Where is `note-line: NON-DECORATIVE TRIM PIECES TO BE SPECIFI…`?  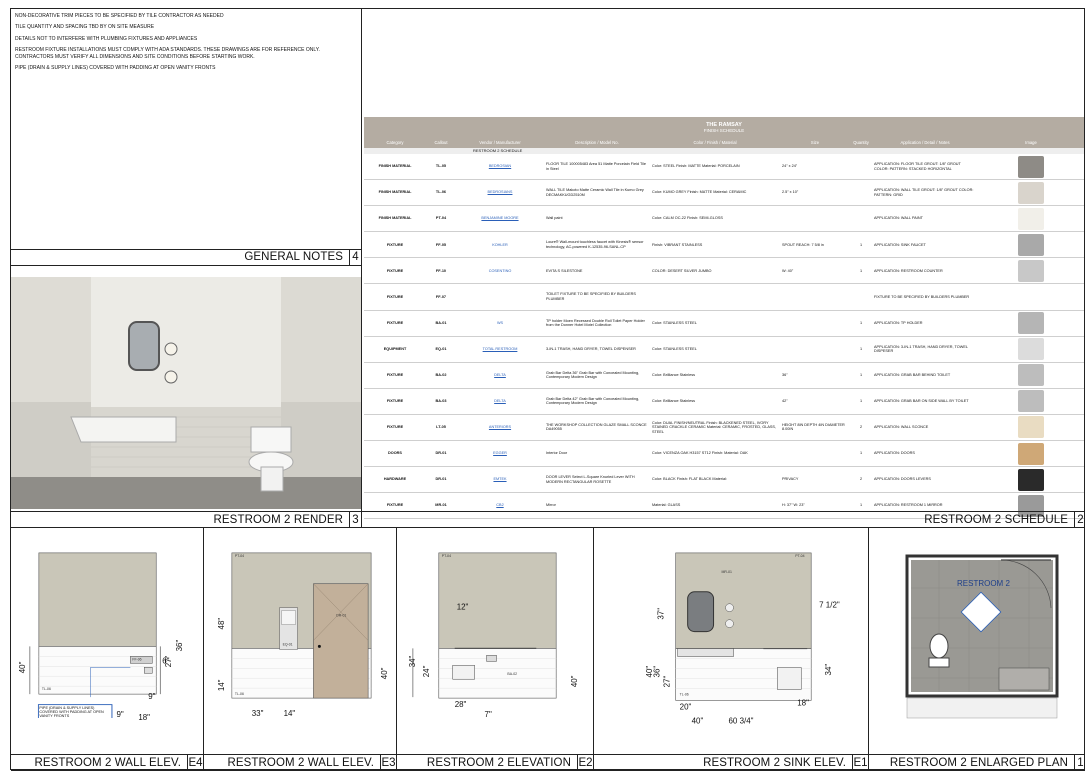 note-line: NON-DECORATIVE TRIM PIECES TO BE SPECIFI… is located at coordinates (119, 16).